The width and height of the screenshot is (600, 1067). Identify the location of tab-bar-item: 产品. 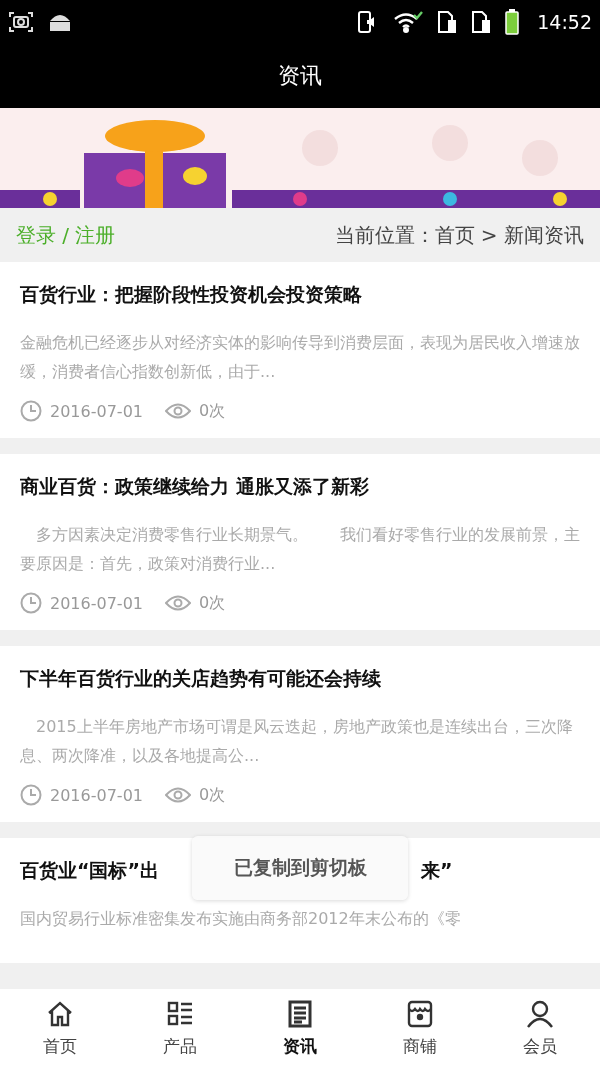
(180, 1028).